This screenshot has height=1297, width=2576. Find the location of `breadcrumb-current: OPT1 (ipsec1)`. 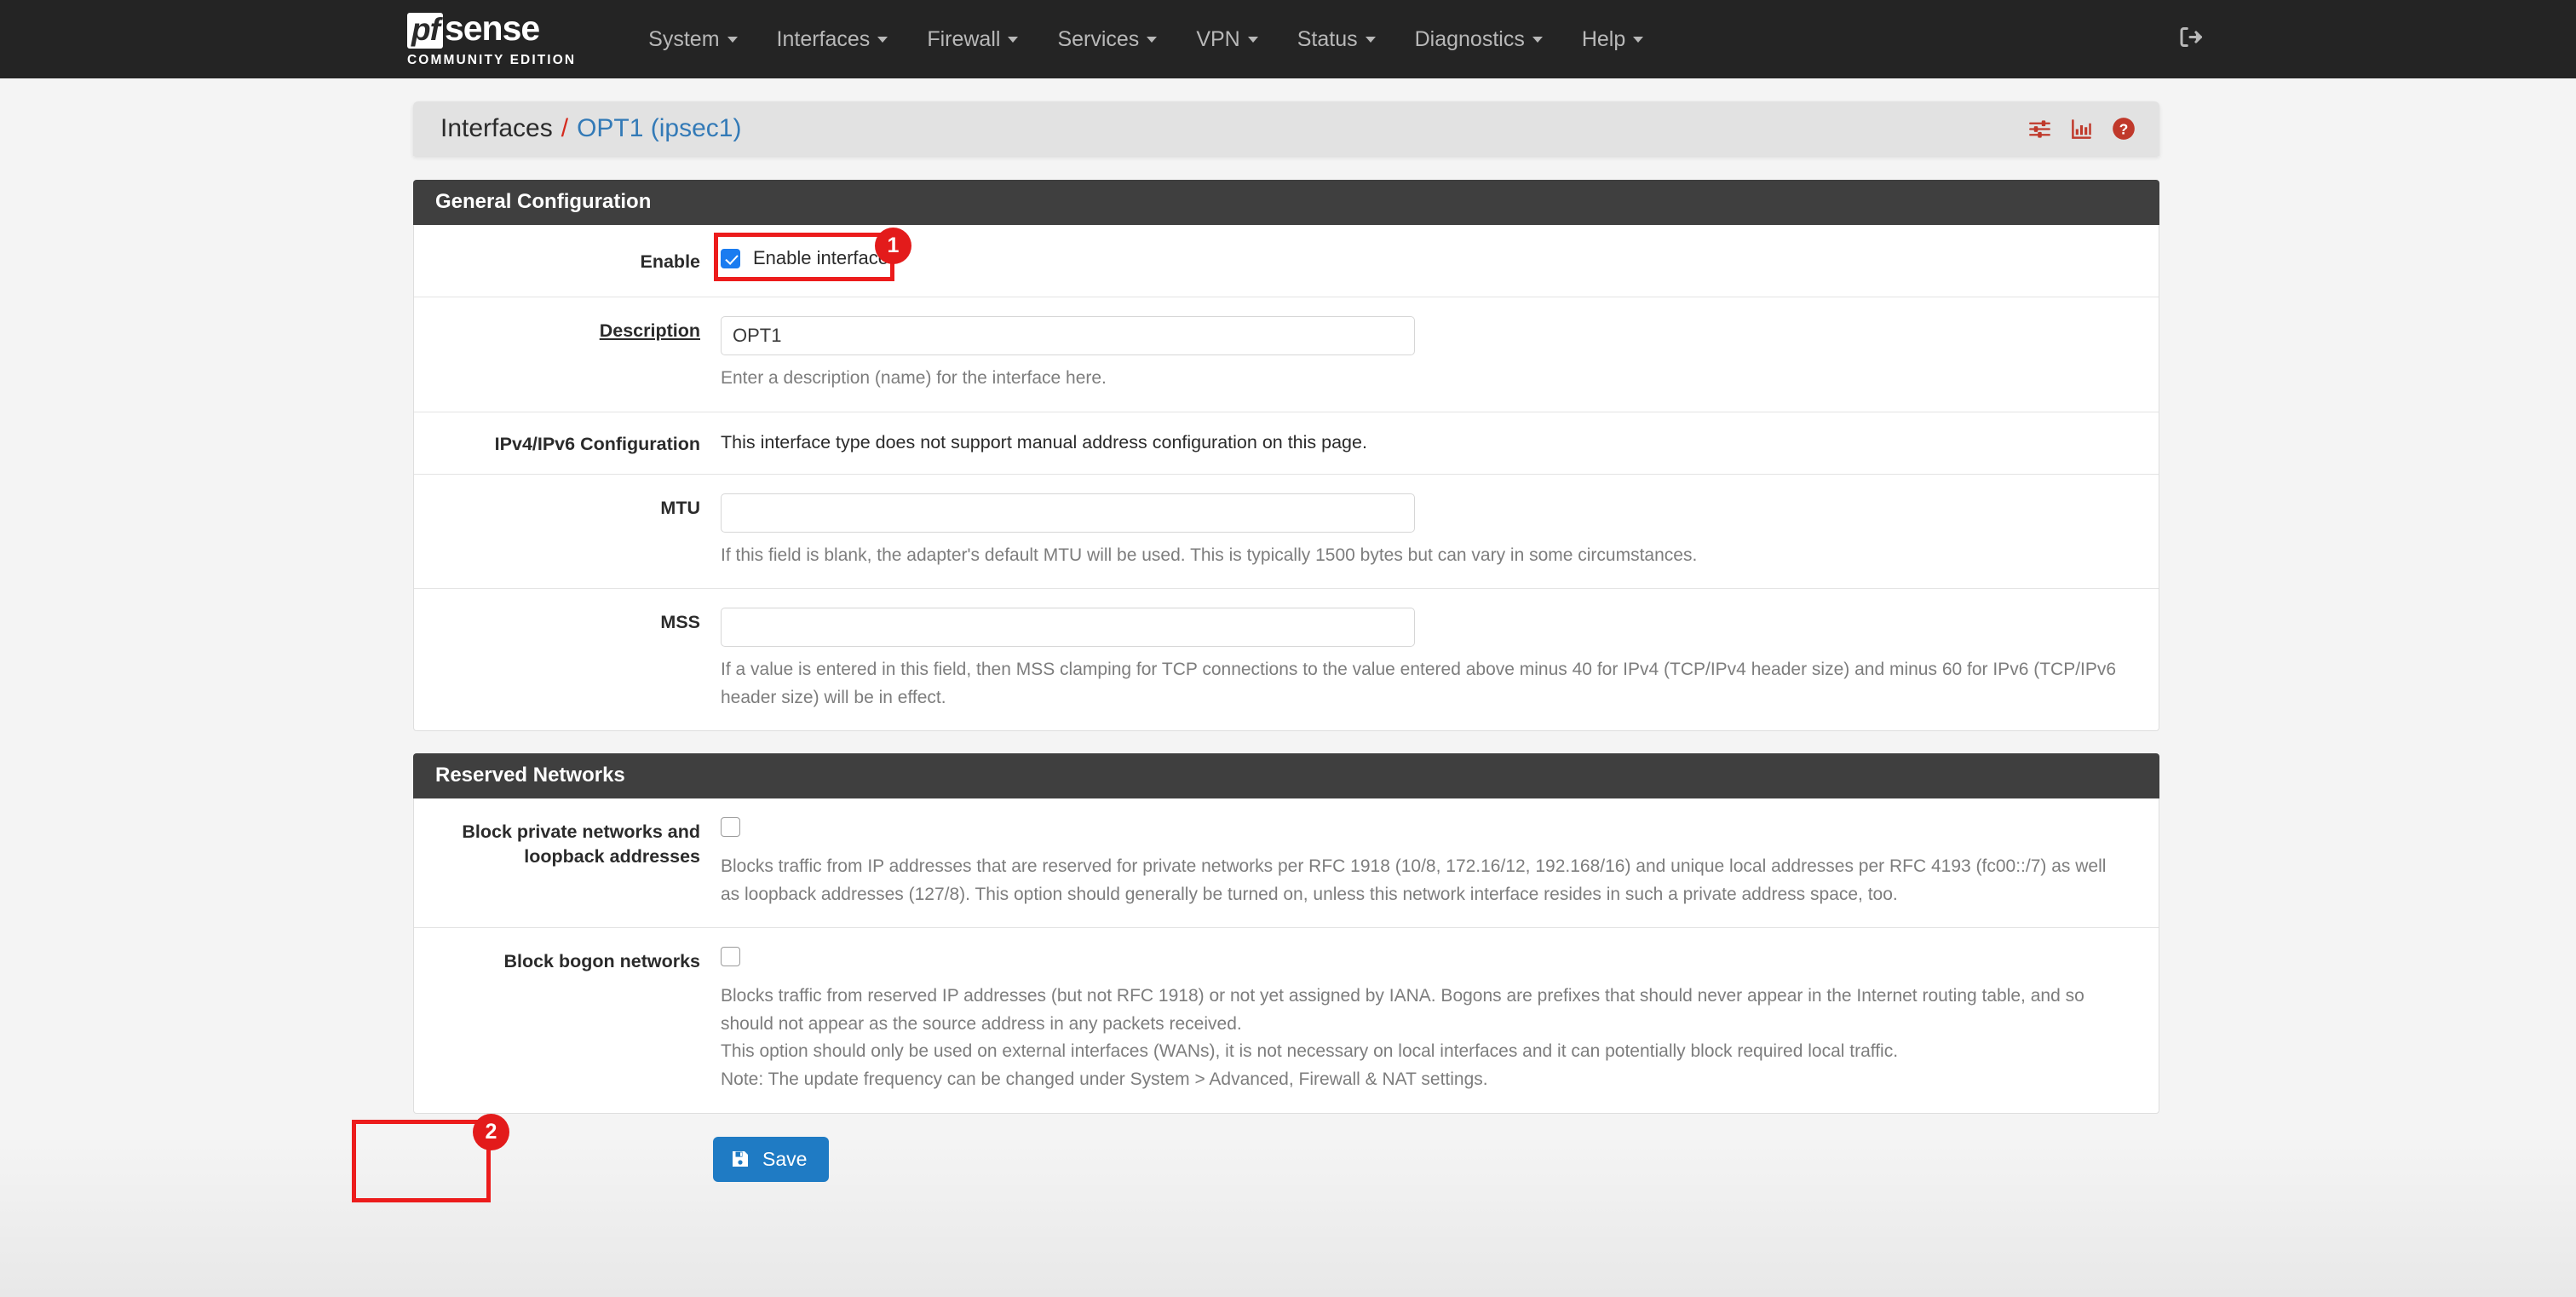

breadcrumb-current: OPT1 (ipsec1) is located at coordinates (659, 128).